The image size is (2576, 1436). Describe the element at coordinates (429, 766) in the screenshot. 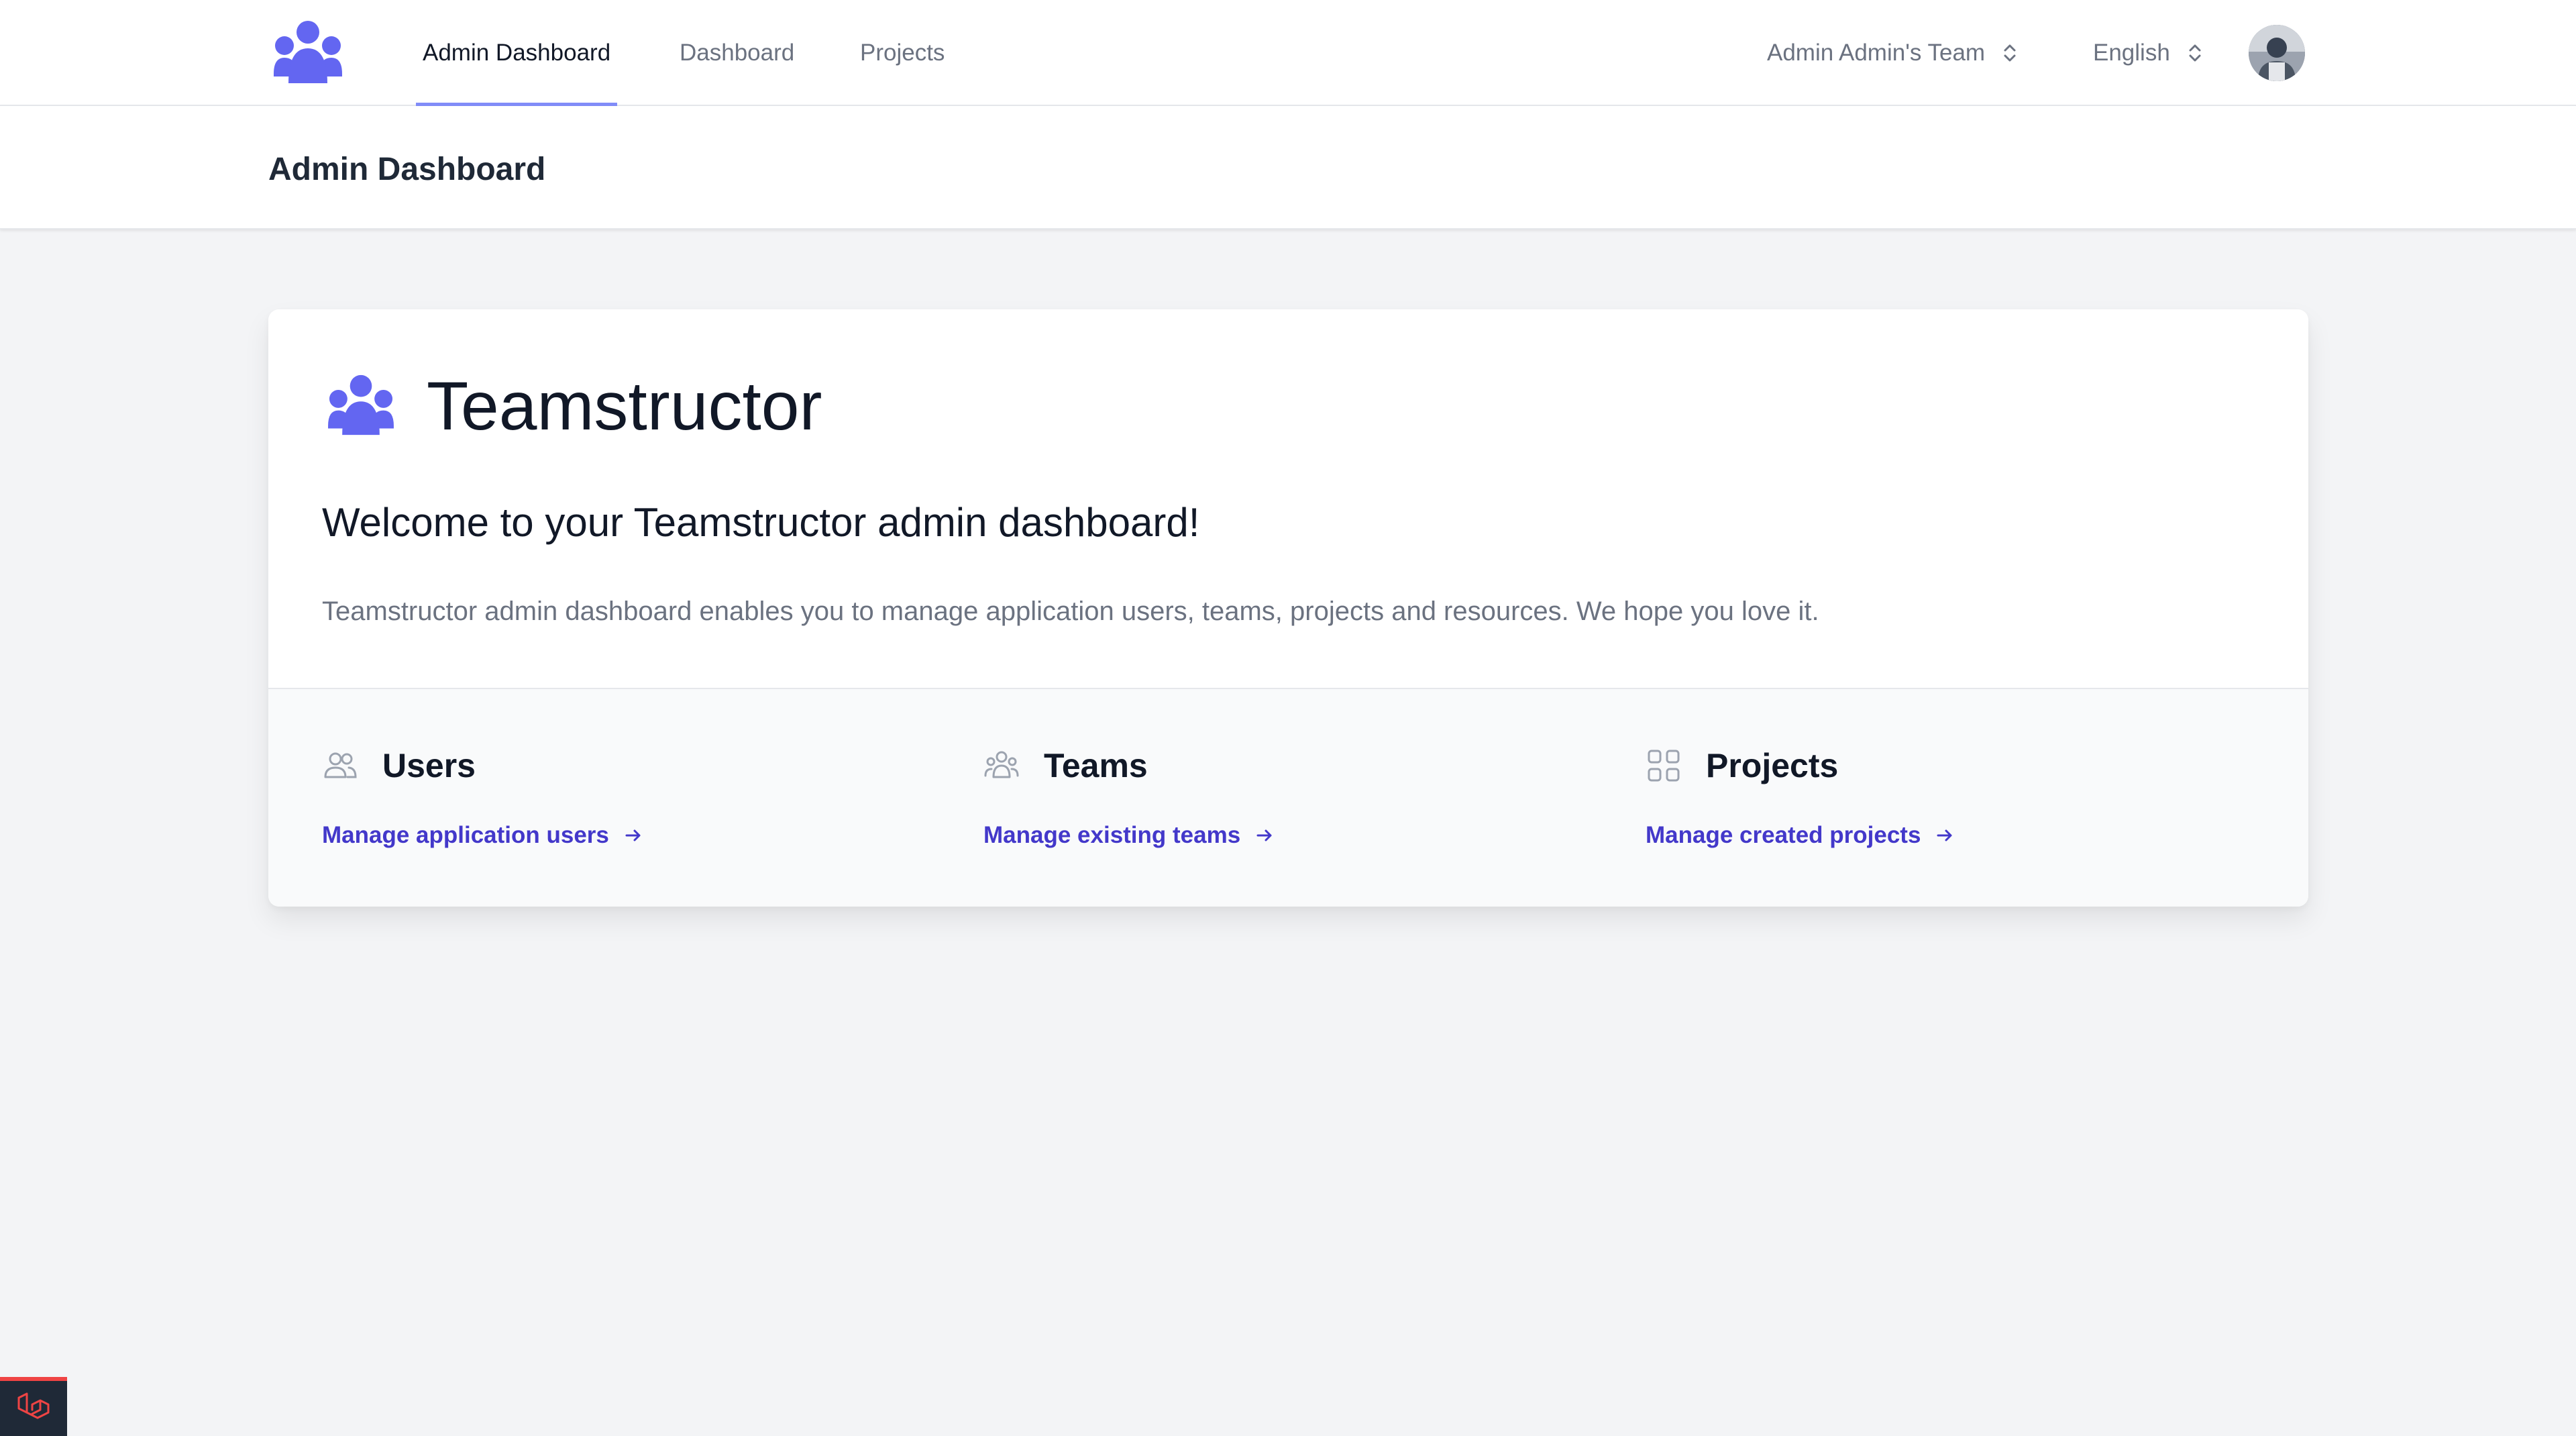

I see `feature-users-title: Users` at that location.